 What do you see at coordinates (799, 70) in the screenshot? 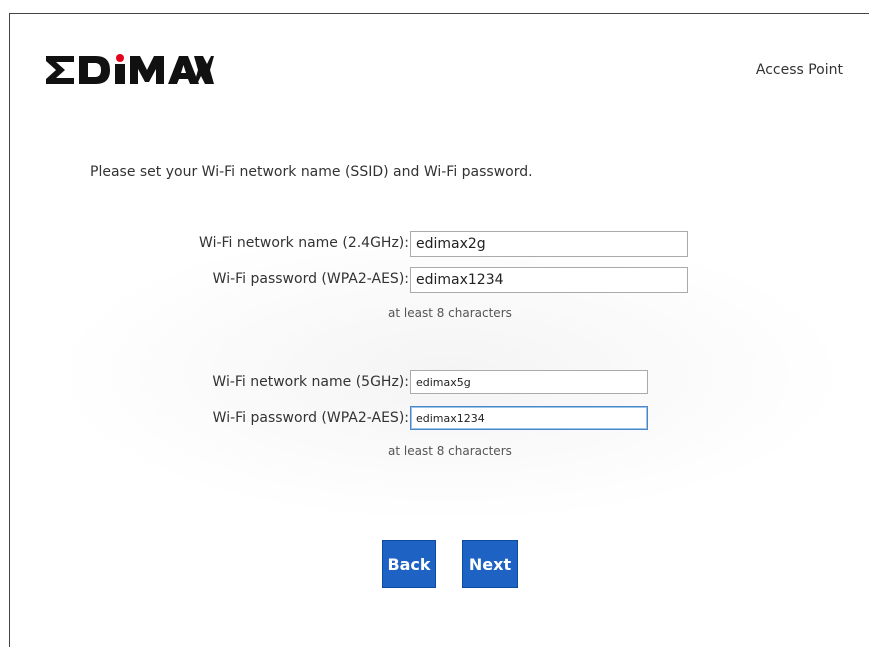
I see `device-mode-label: Access Point` at bounding box center [799, 70].